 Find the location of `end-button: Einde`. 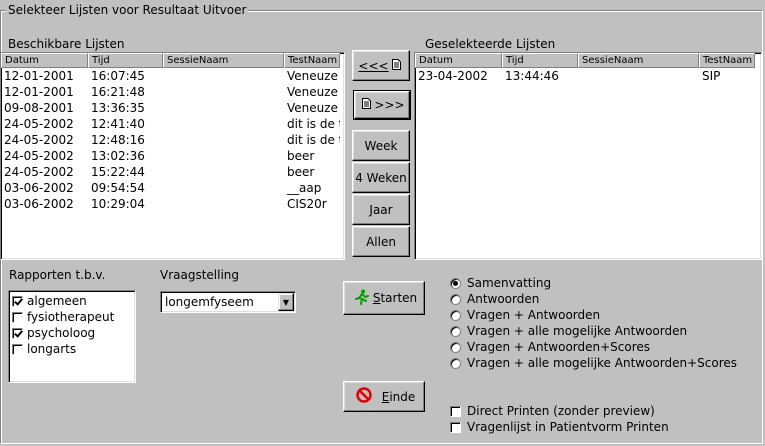

end-button: Einde is located at coordinates (384, 396).